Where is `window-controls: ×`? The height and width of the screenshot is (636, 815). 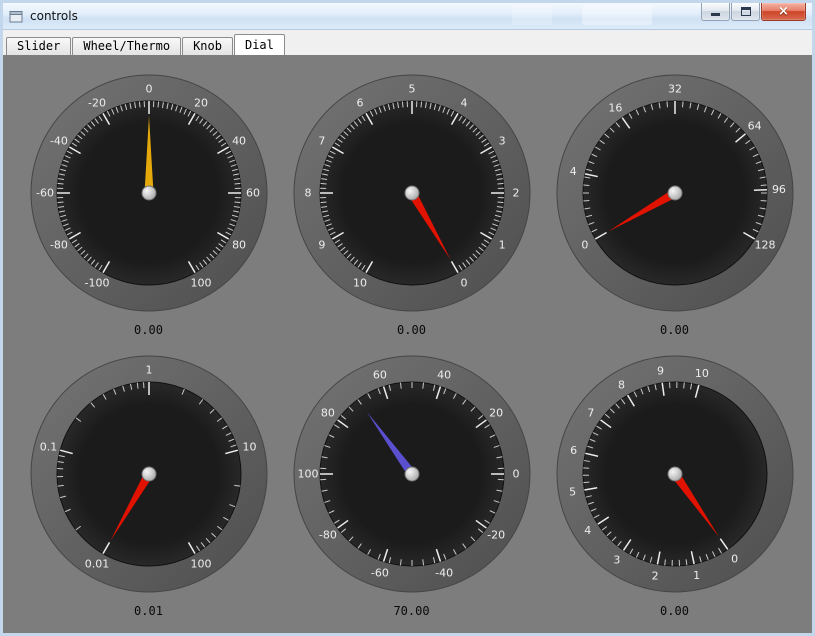 window-controls: × is located at coordinates (753, 12).